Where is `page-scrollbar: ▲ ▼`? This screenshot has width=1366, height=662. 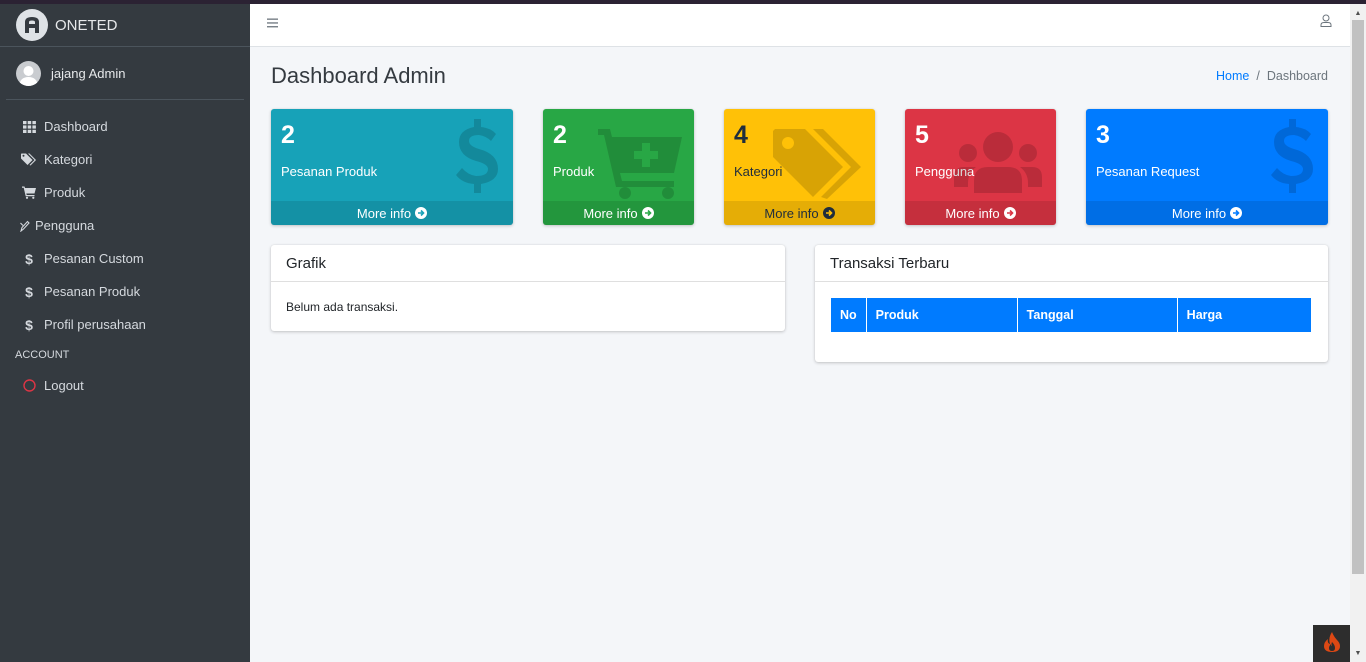
page-scrollbar: ▲ ▼ is located at coordinates (1358, 333).